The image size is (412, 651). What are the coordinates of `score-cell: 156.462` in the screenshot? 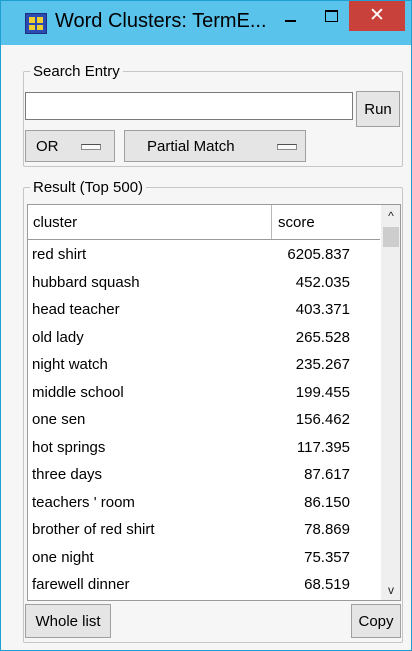 It's located at (322, 420).